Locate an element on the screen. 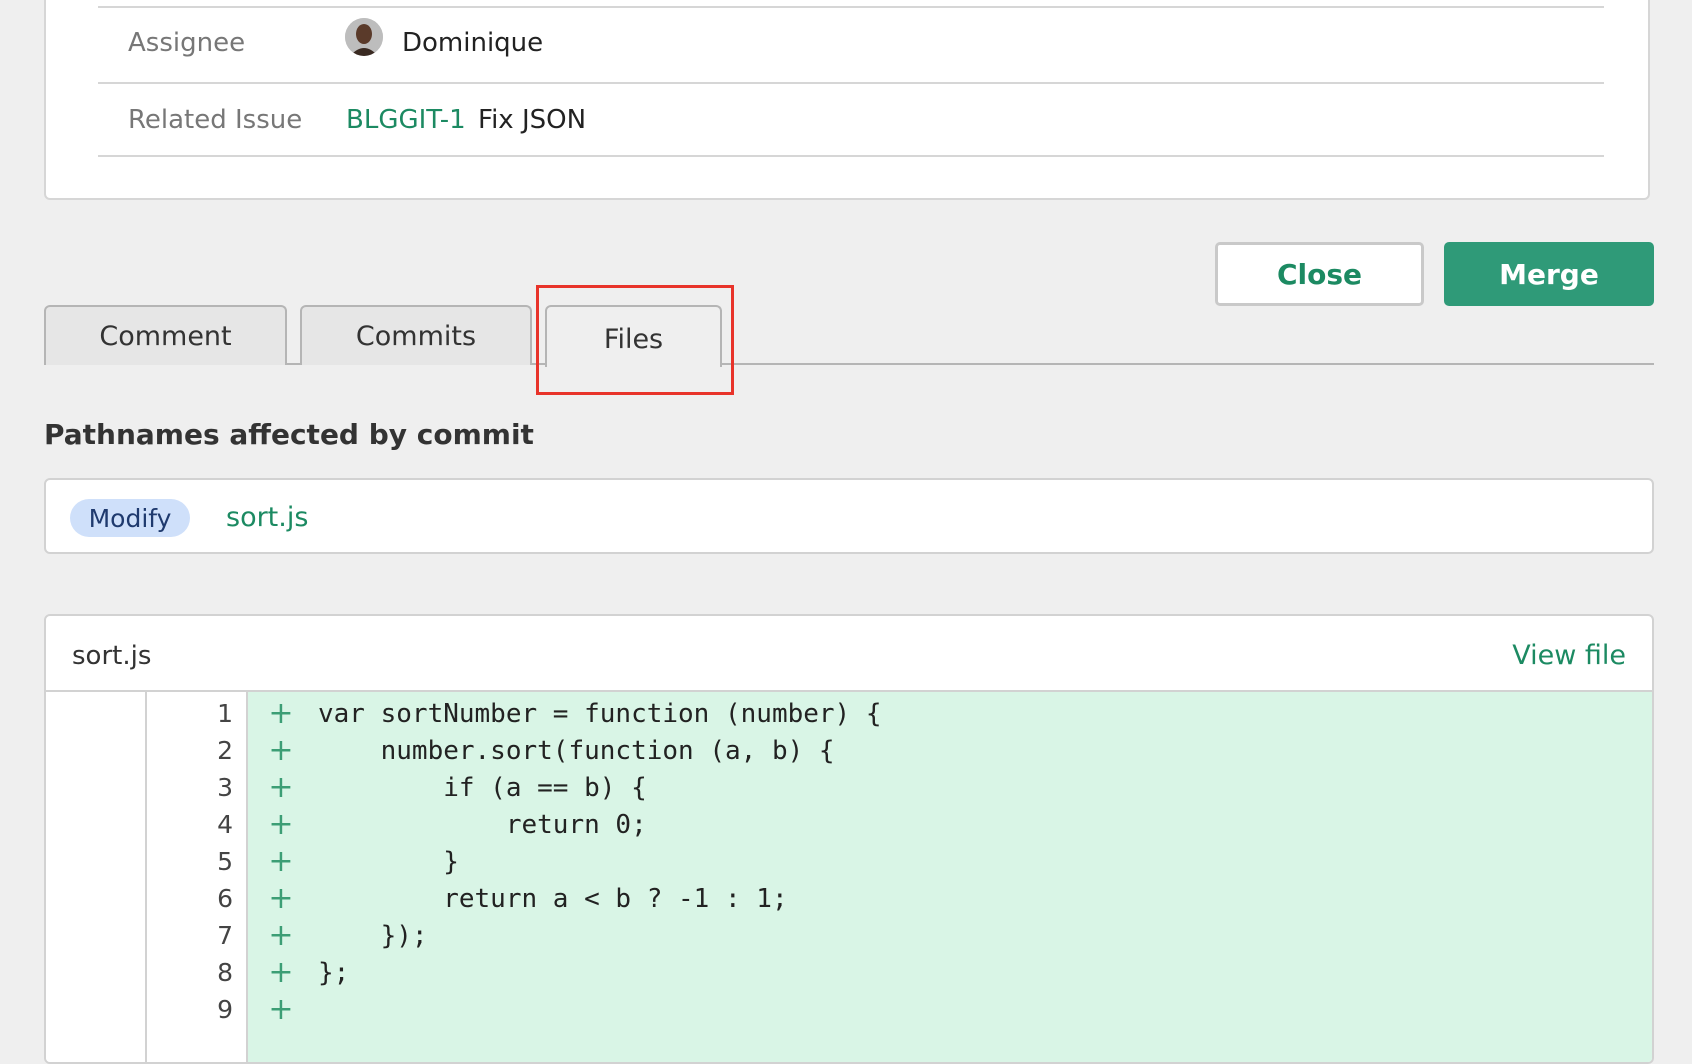 Image resolution: width=1692 pixels, height=1064 pixels. line-number: 8 is located at coordinates (225, 972).